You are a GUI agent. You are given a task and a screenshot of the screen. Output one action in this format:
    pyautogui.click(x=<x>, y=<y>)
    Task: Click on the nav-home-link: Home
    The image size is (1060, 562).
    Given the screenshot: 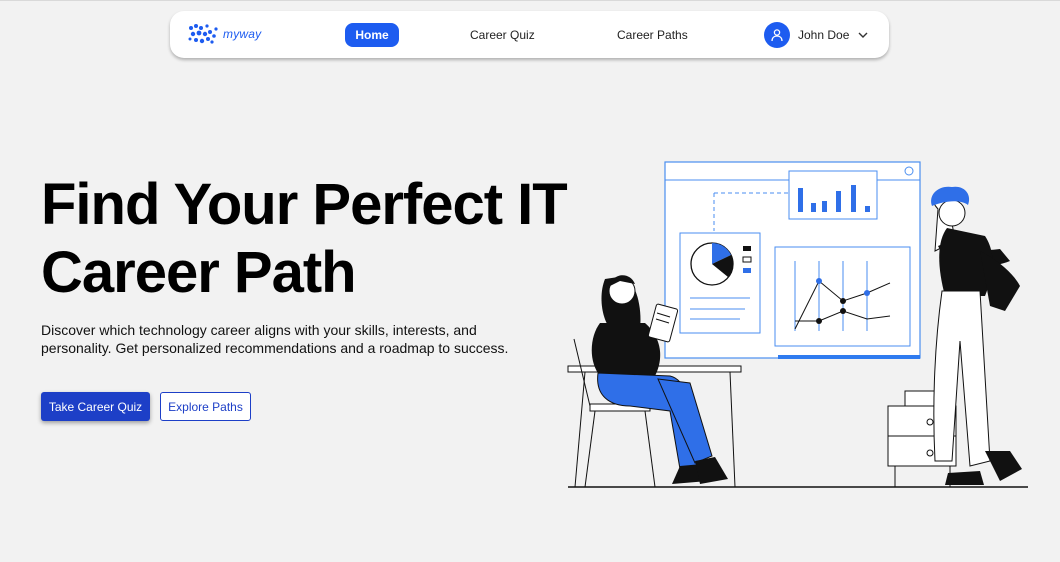 What is the action you would take?
    pyautogui.click(x=372, y=35)
    